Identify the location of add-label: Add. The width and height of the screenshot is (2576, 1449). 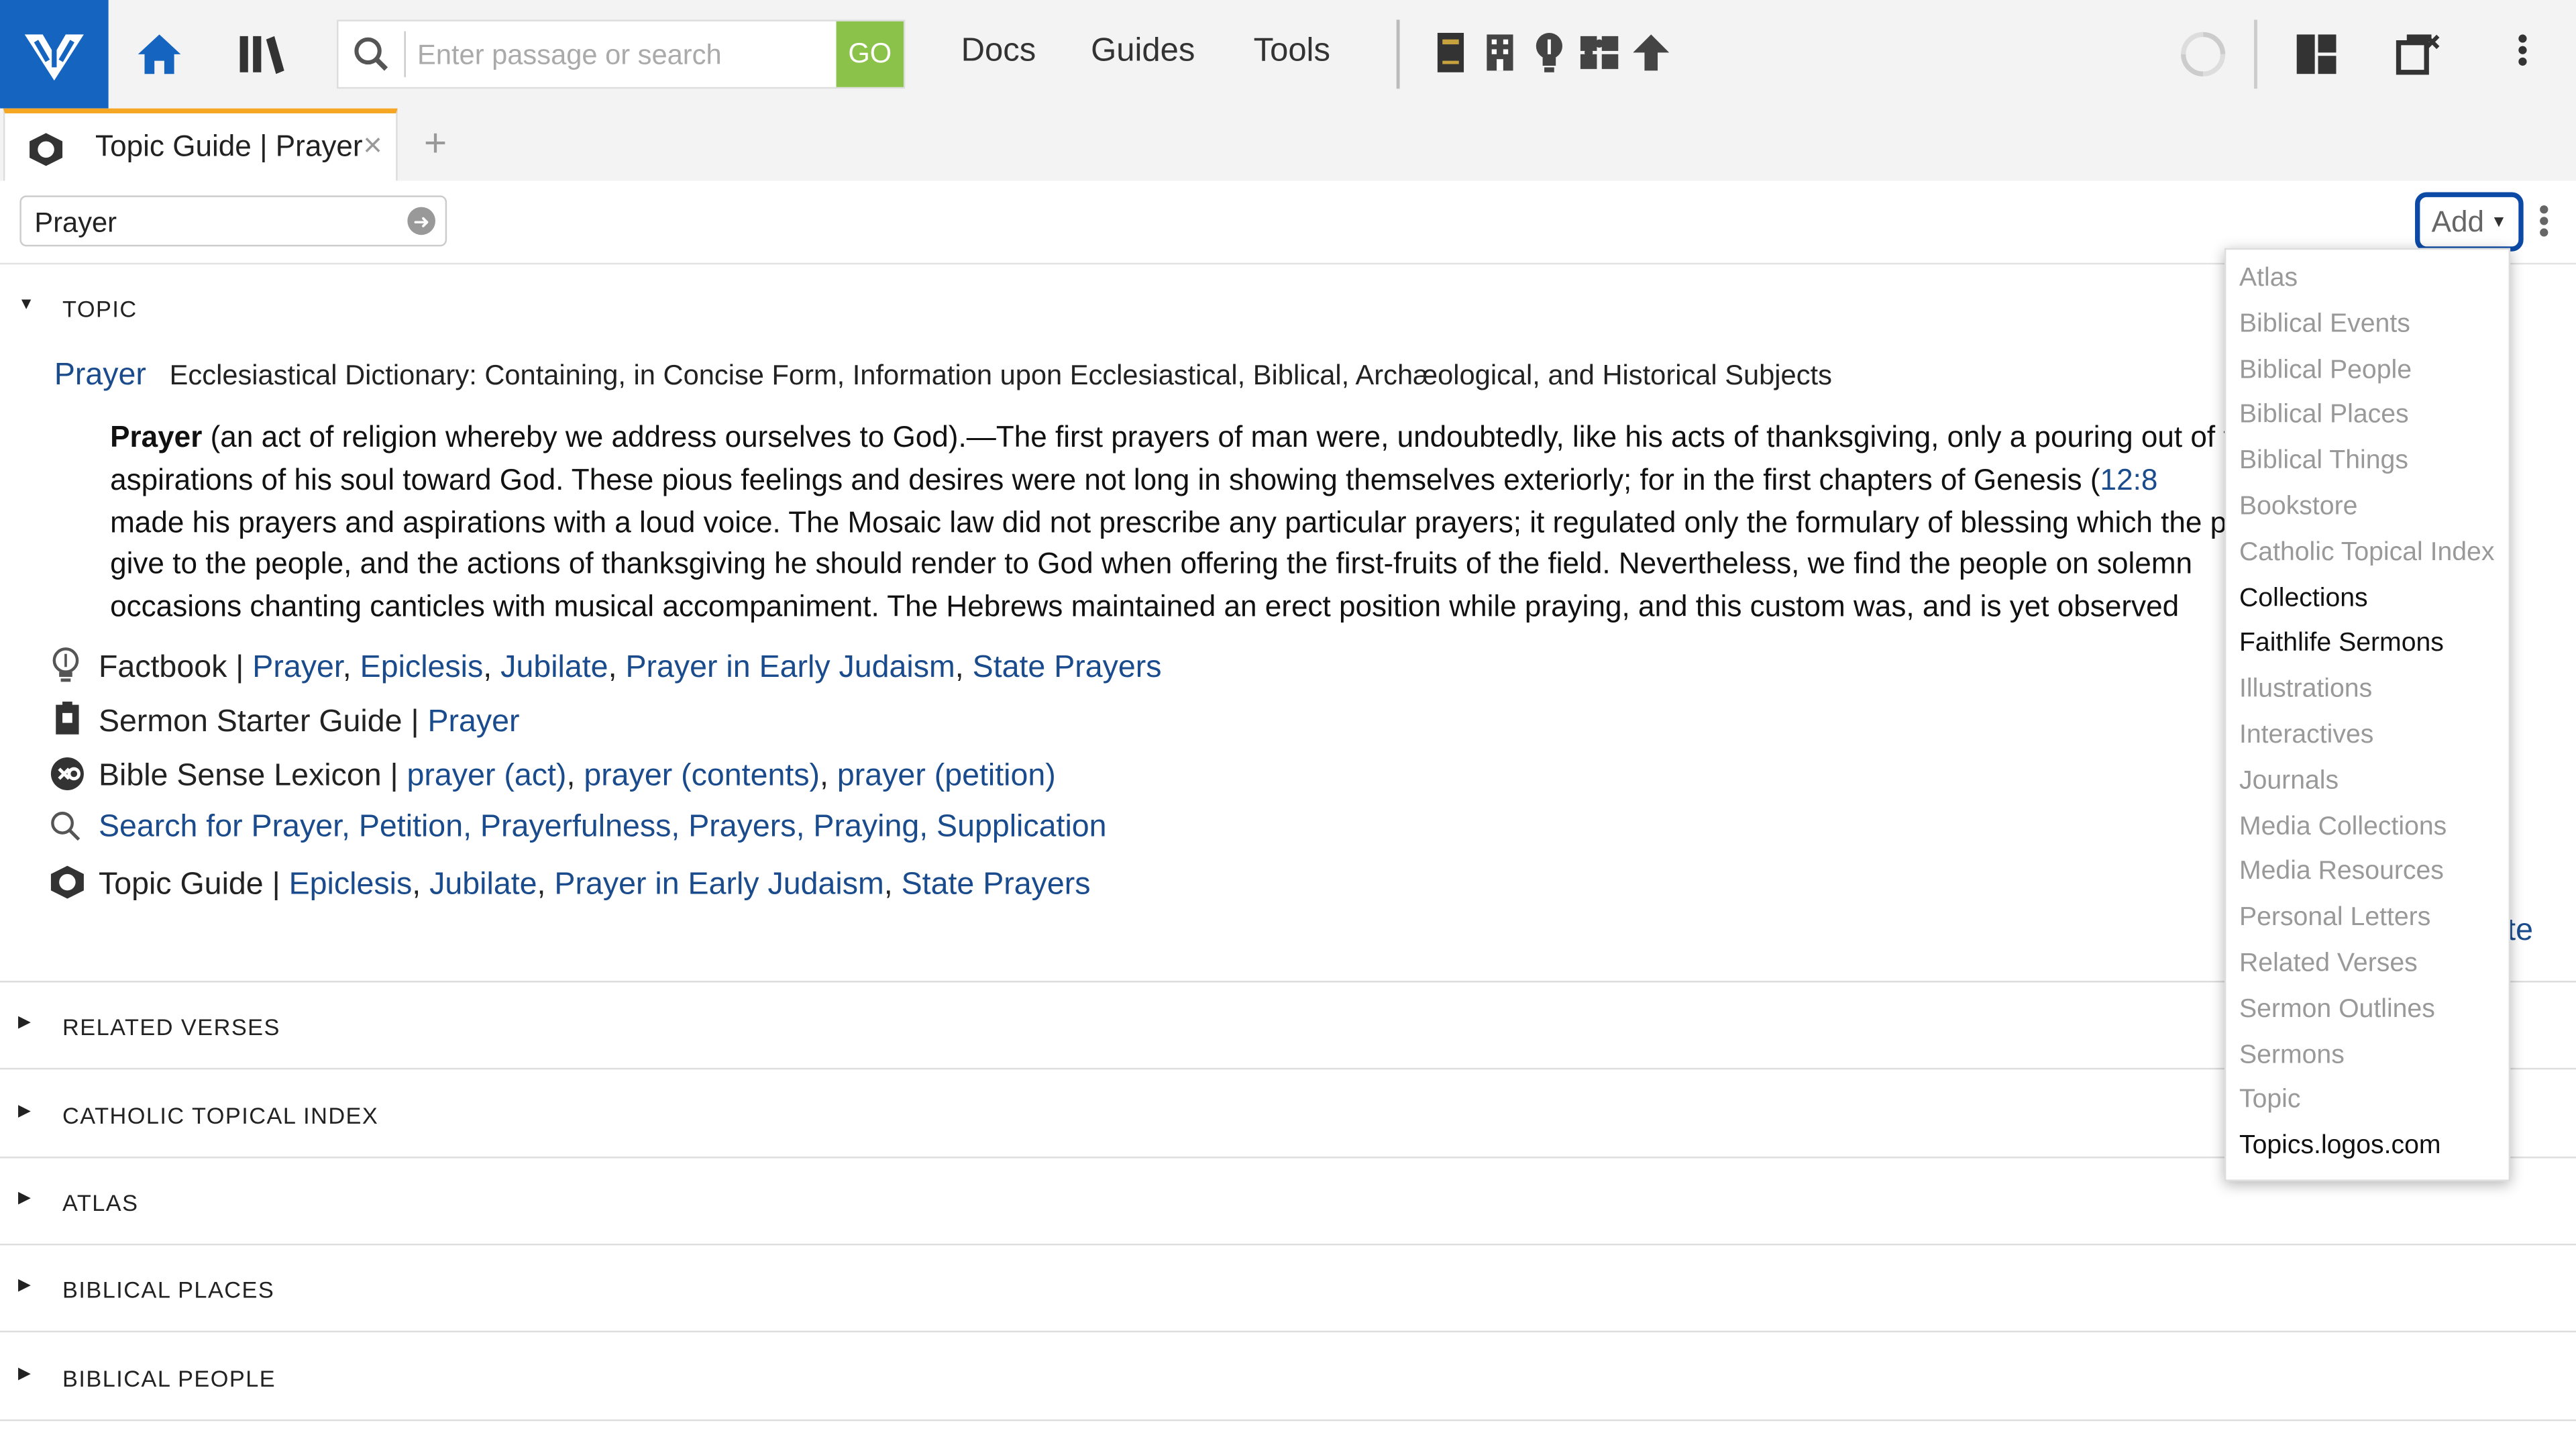
(2458, 220).